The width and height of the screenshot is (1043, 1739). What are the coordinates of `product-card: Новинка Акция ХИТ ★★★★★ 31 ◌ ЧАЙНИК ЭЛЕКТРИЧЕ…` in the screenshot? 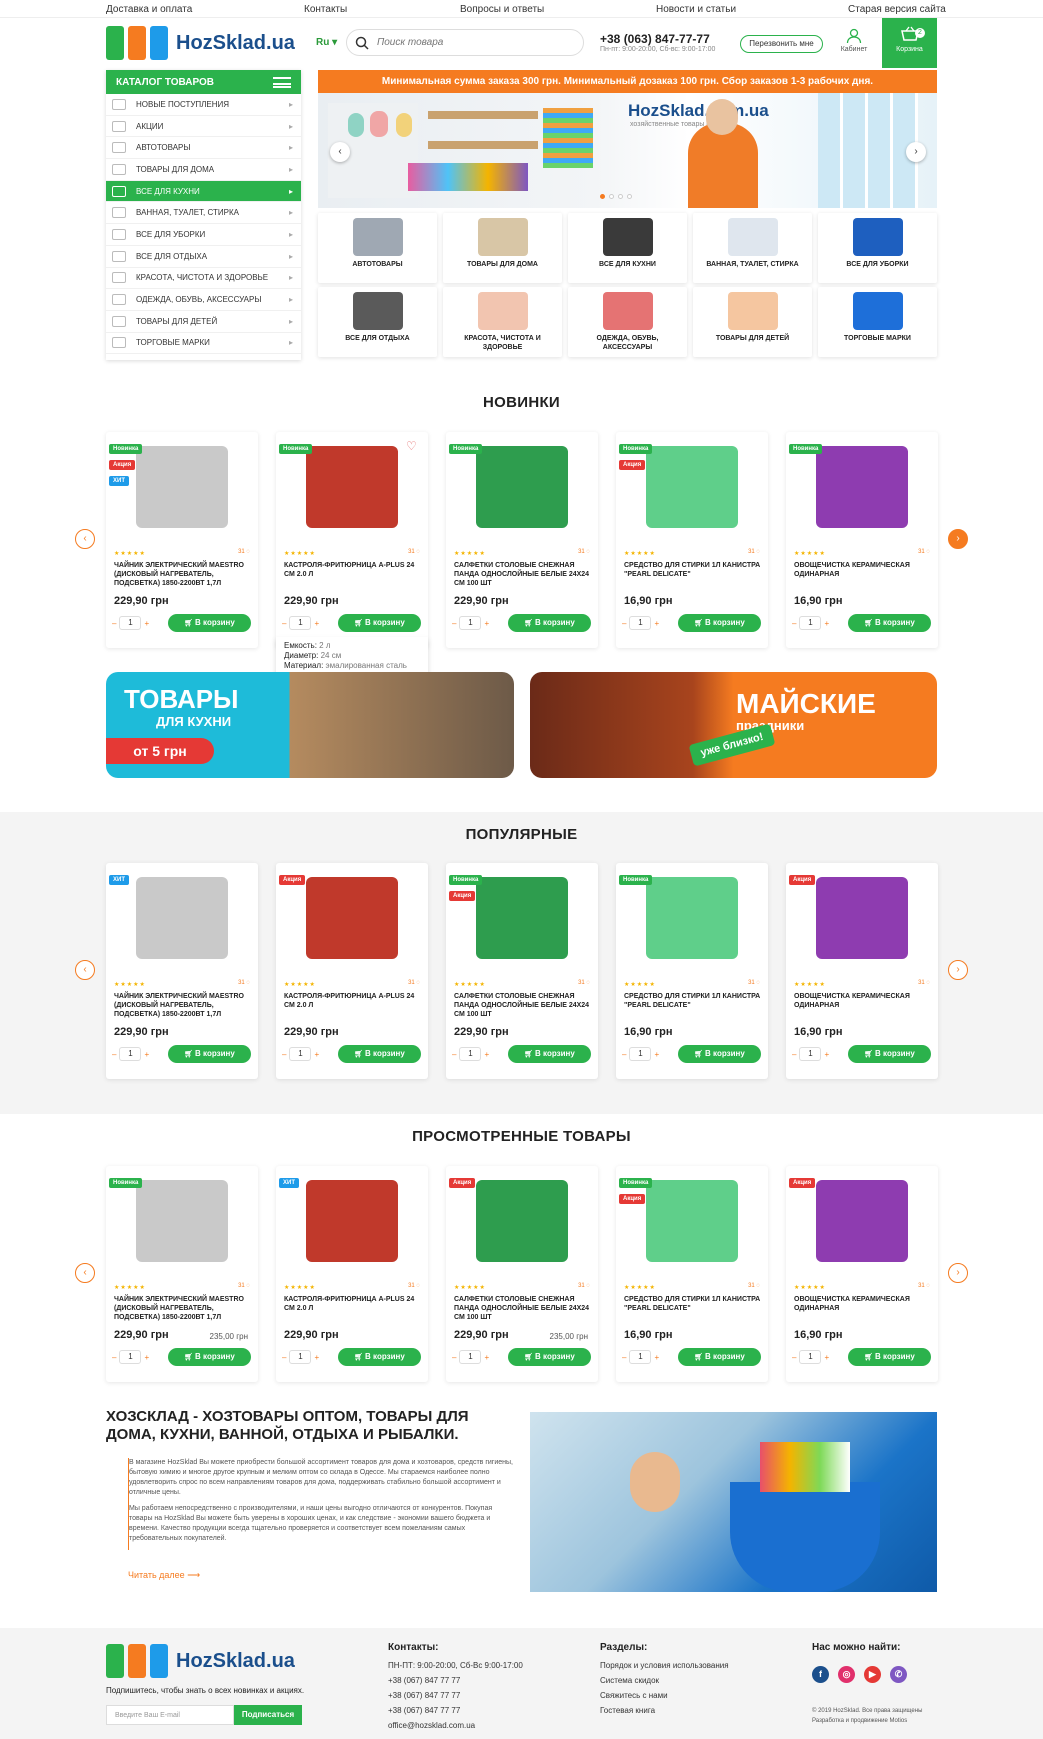 It's located at (182, 540).